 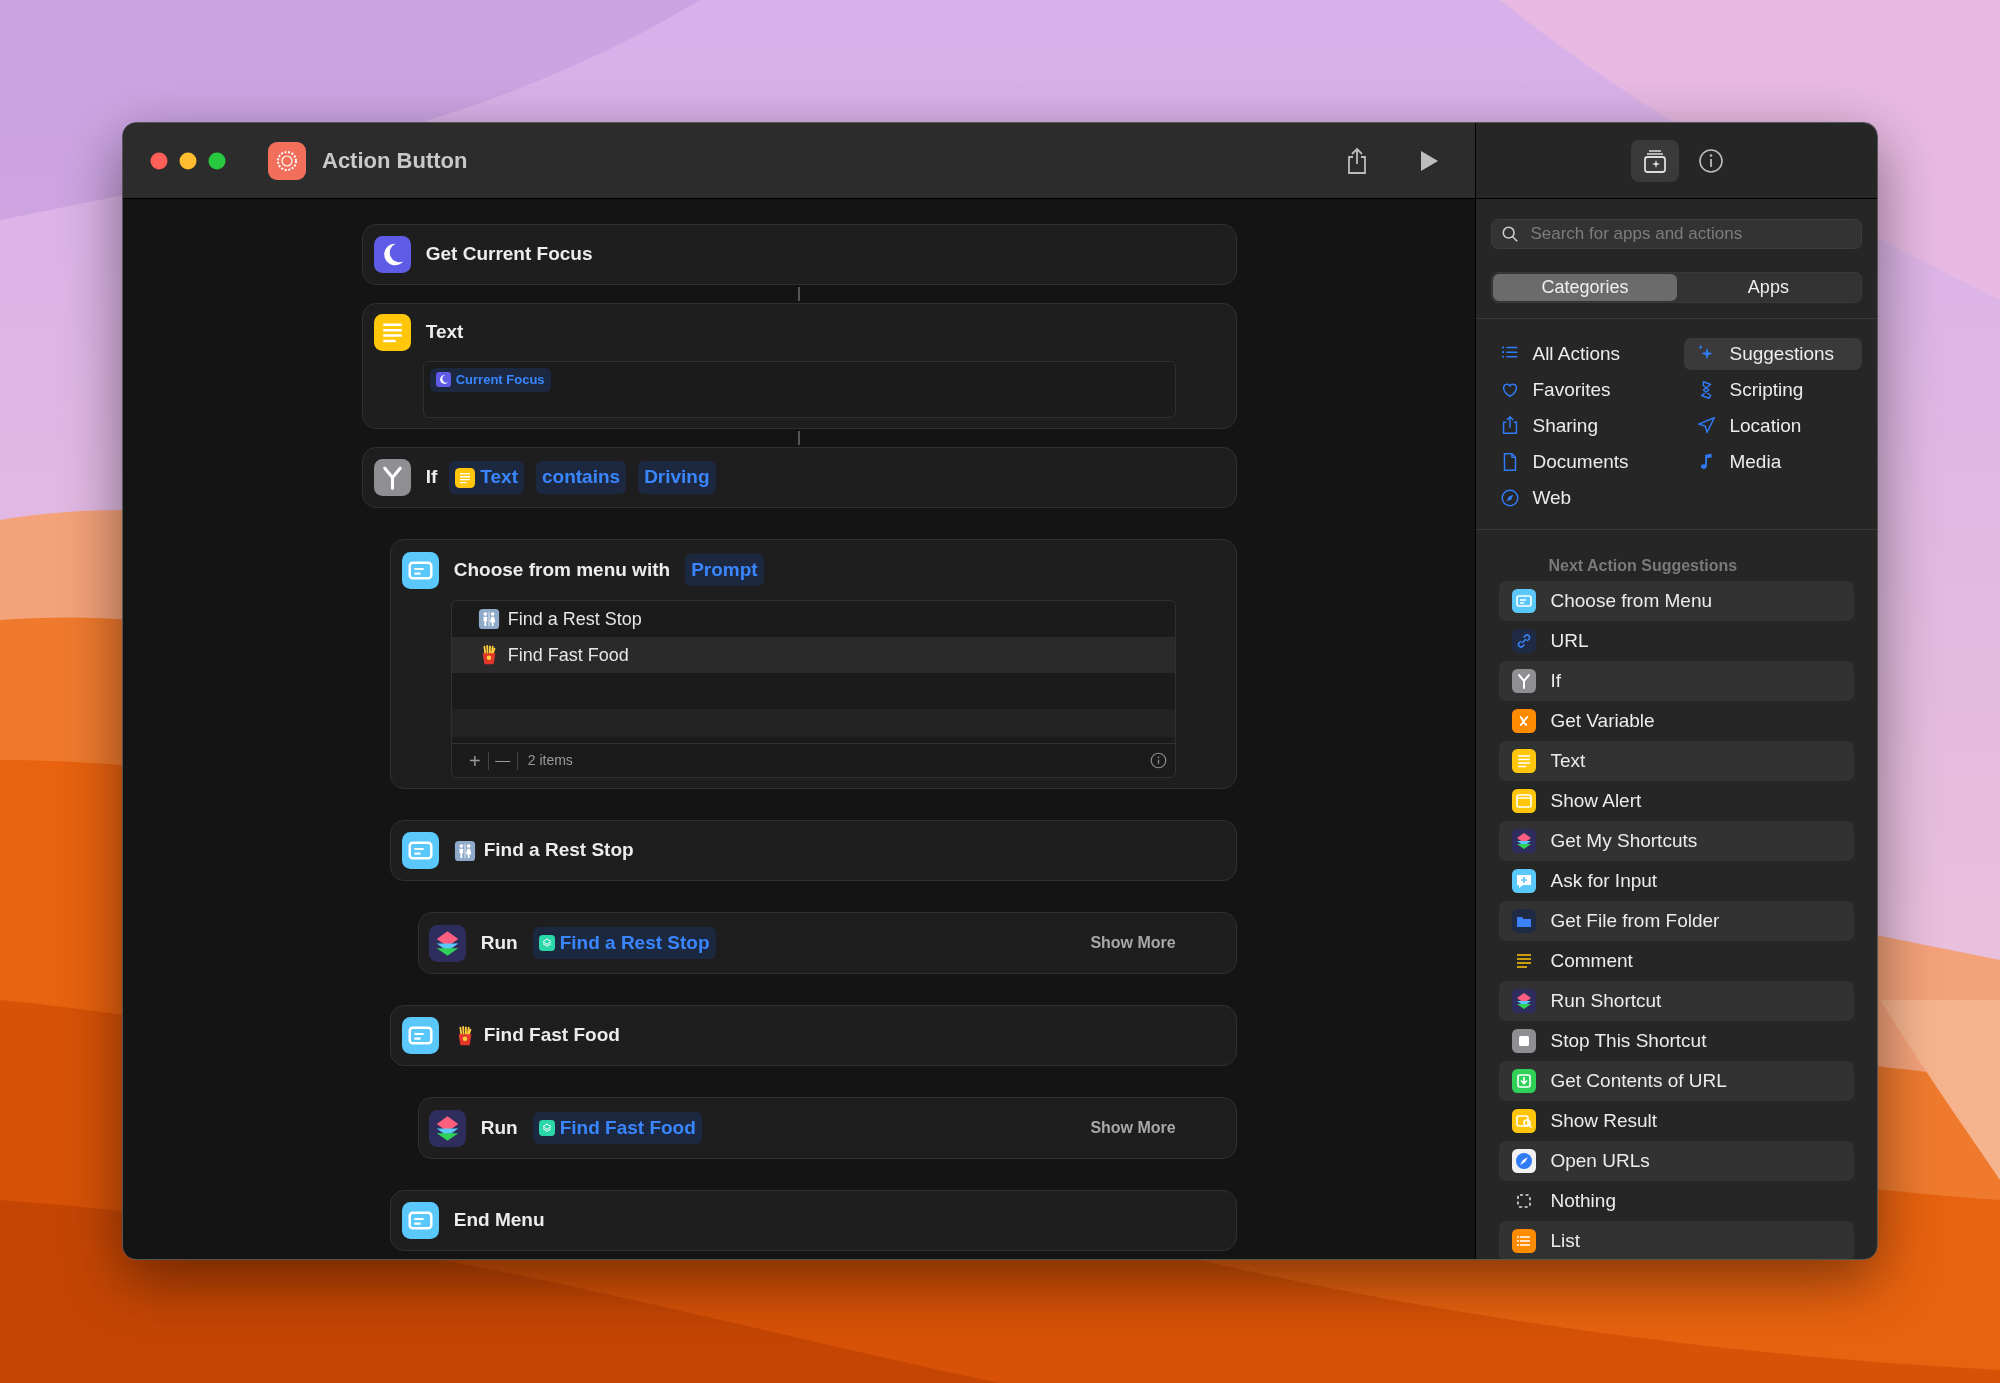 What do you see at coordinates (1773, 390) in the screenshot?
I see `category-item: Scripting` at bounding box center [1773, 390].